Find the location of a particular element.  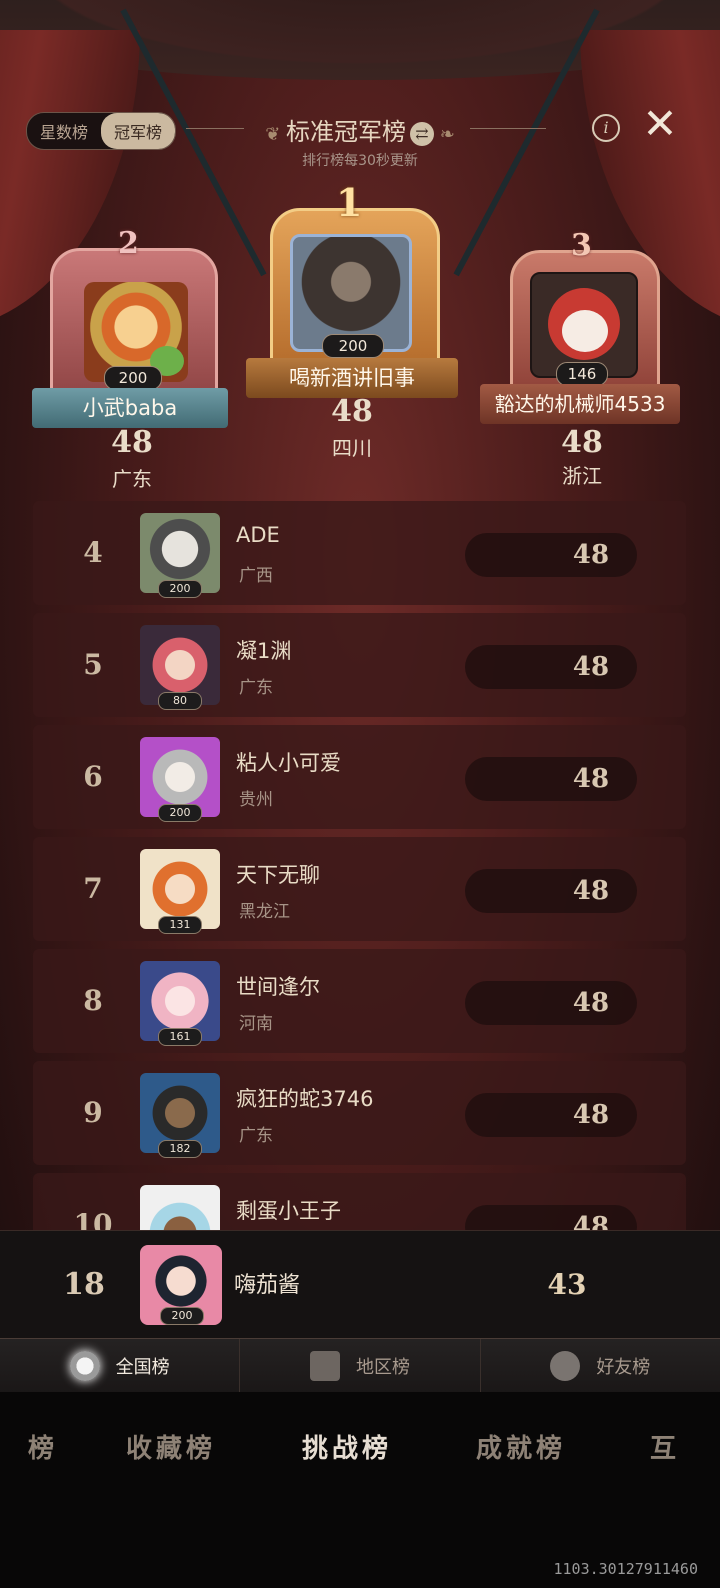

nav-tab-achievement: 成就榜 is located at coordinates (521, 1446).